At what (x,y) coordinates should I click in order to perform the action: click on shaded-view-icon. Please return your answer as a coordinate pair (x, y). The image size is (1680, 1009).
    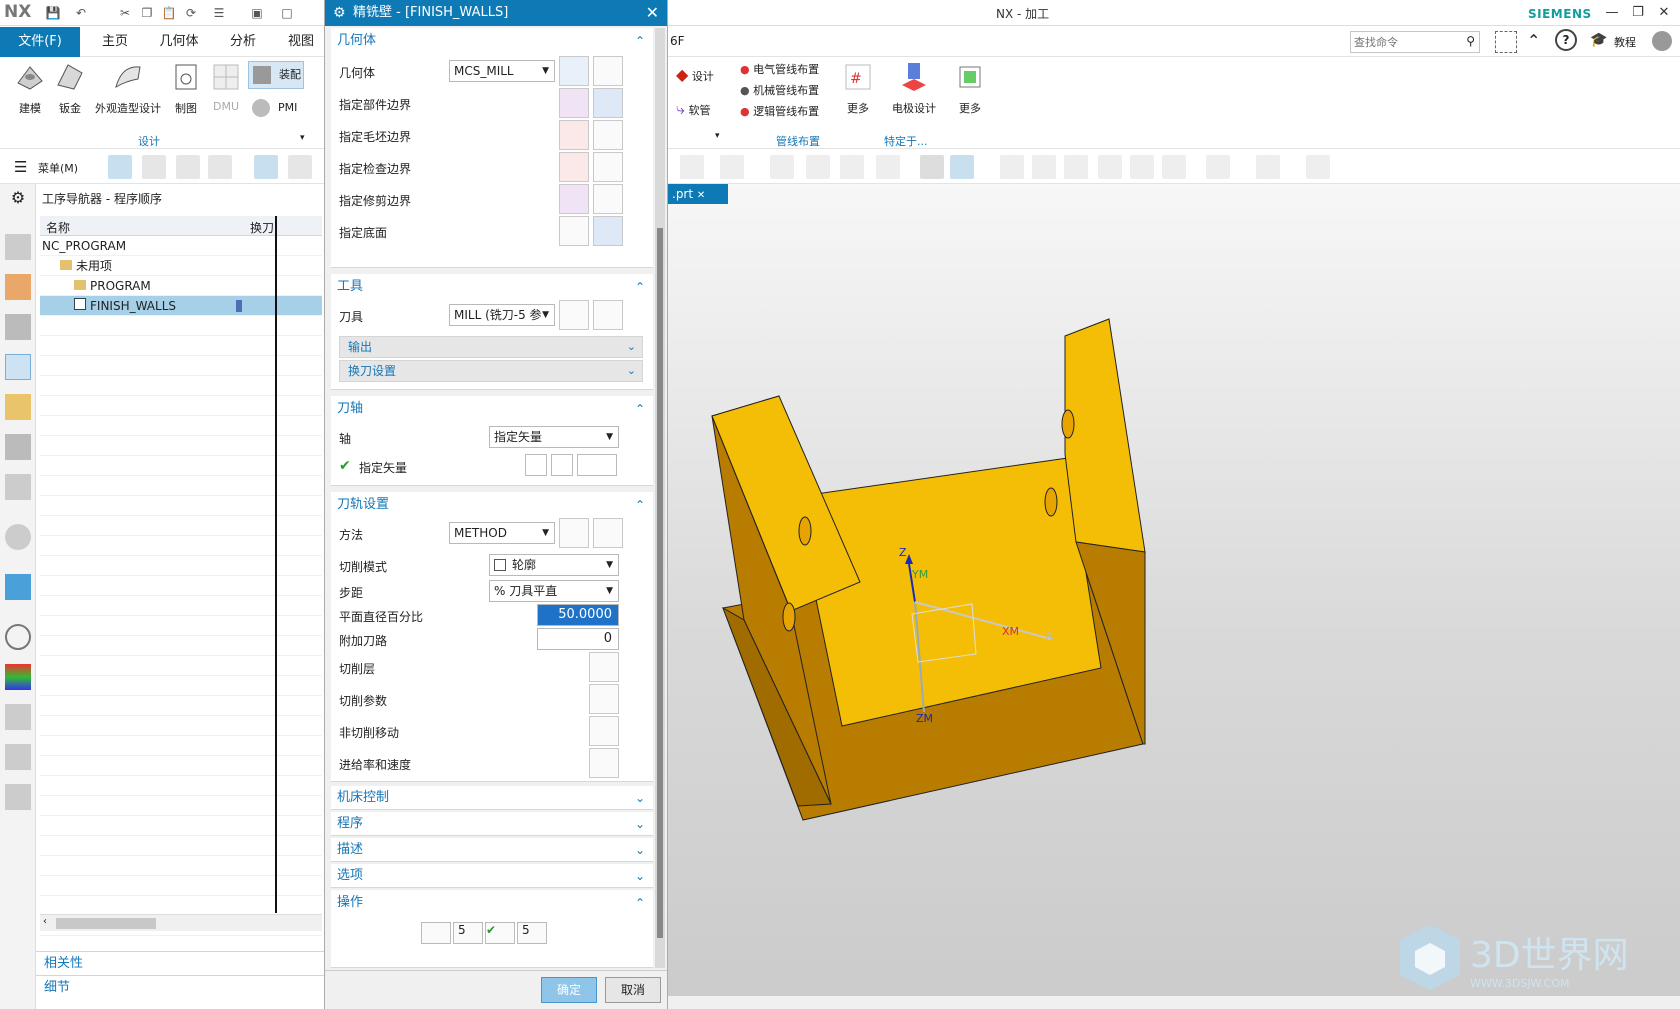
    Looking at the image, I should click on (932, 167).